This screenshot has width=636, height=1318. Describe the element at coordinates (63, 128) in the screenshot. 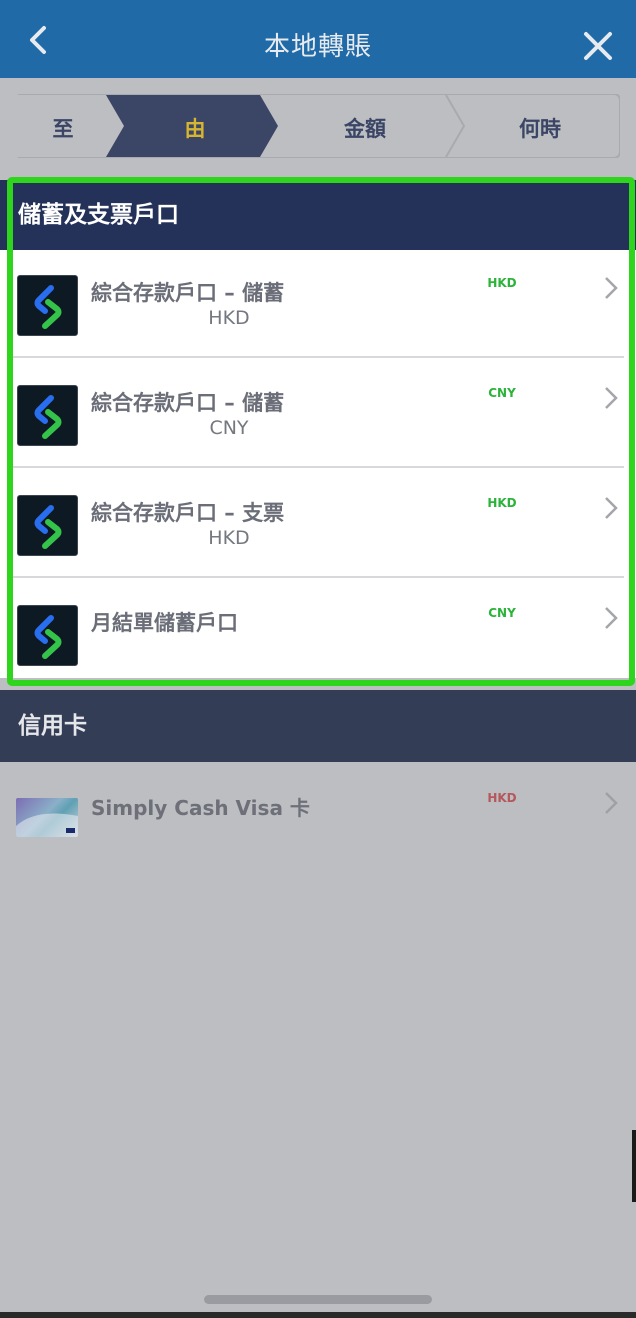

I see `step-to: 至` at that location.